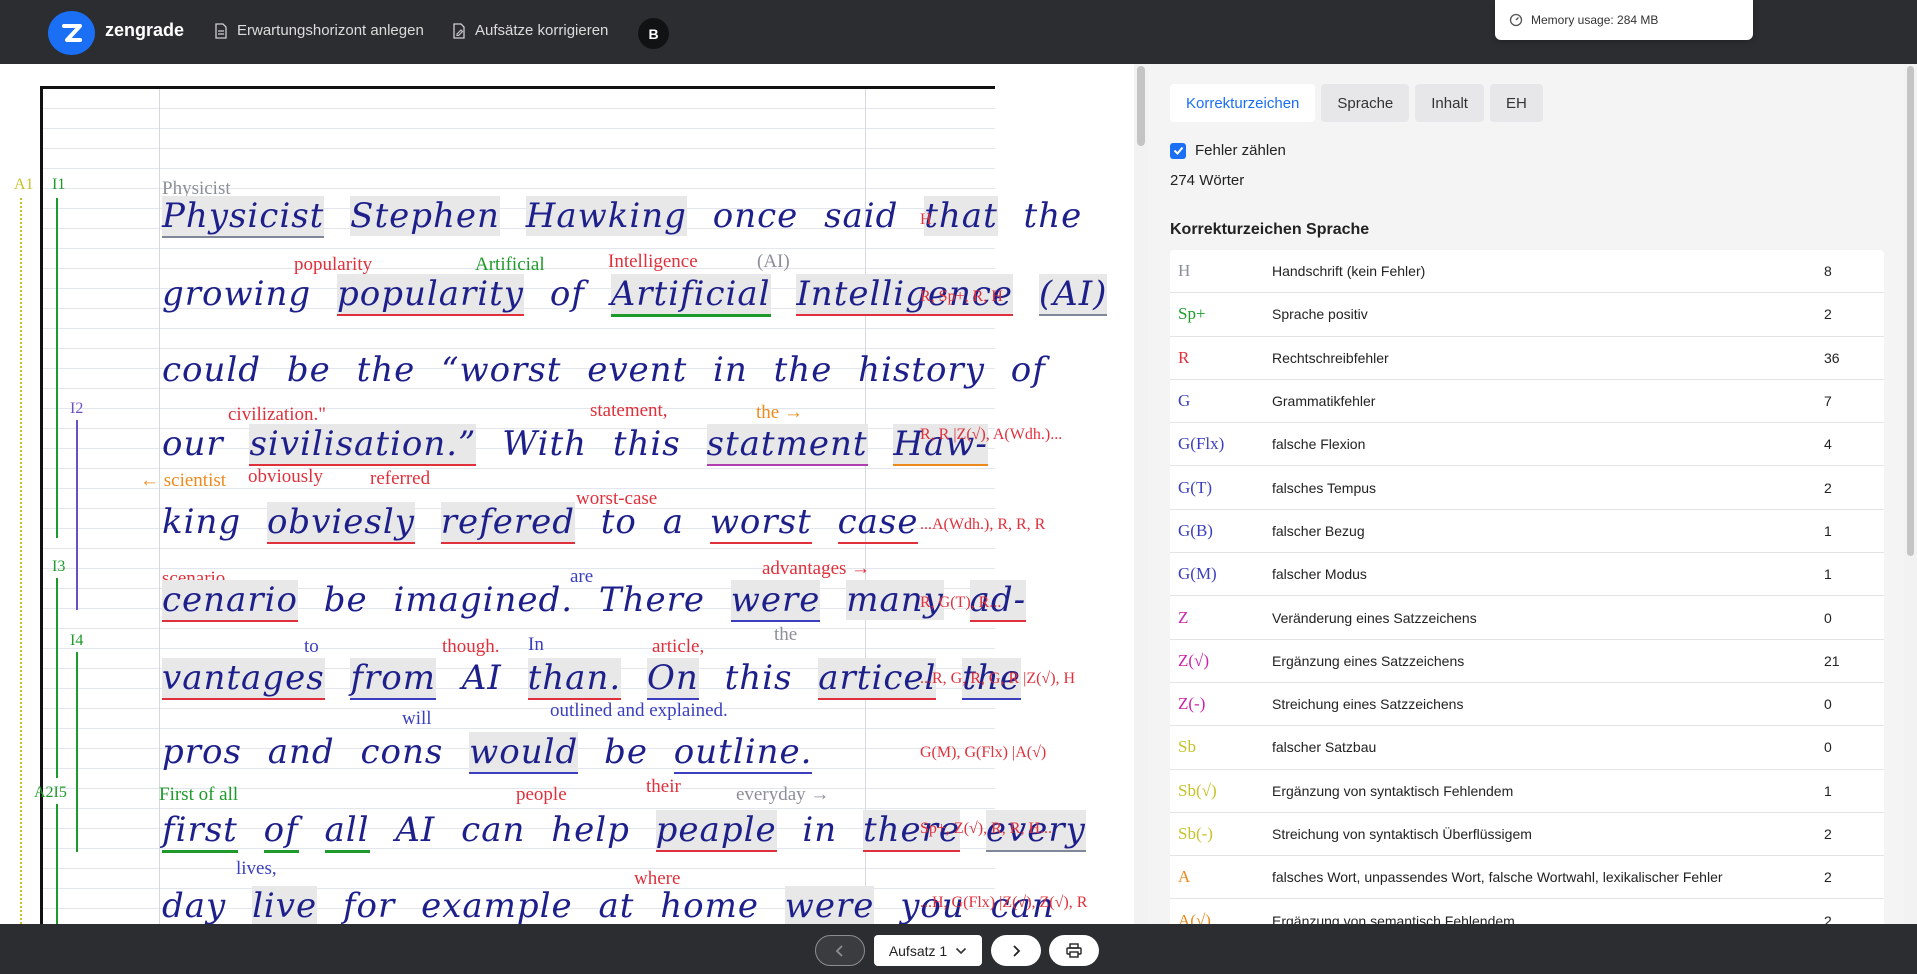 This screenshot has height=974, width=1917. What do you see at coordinates (1074, 950) in the screenshot?
I see `print-button` at bounding box center [1074, 950].